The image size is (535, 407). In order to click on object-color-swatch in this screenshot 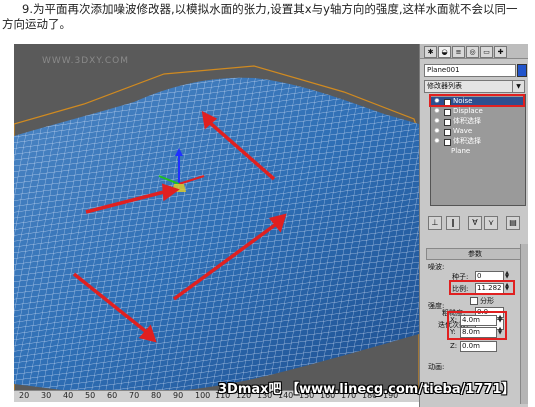, I will do `click(522, 70)`.